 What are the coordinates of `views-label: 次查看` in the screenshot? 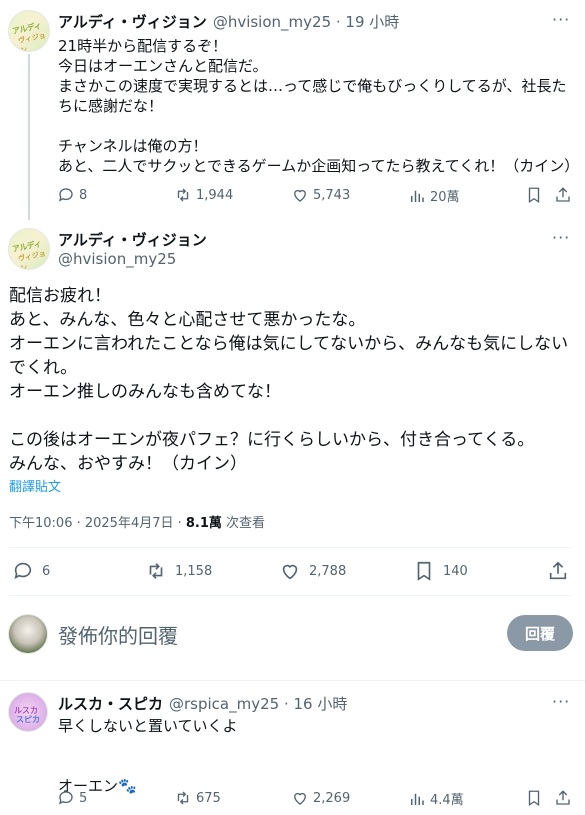 It's located at (243, 523).